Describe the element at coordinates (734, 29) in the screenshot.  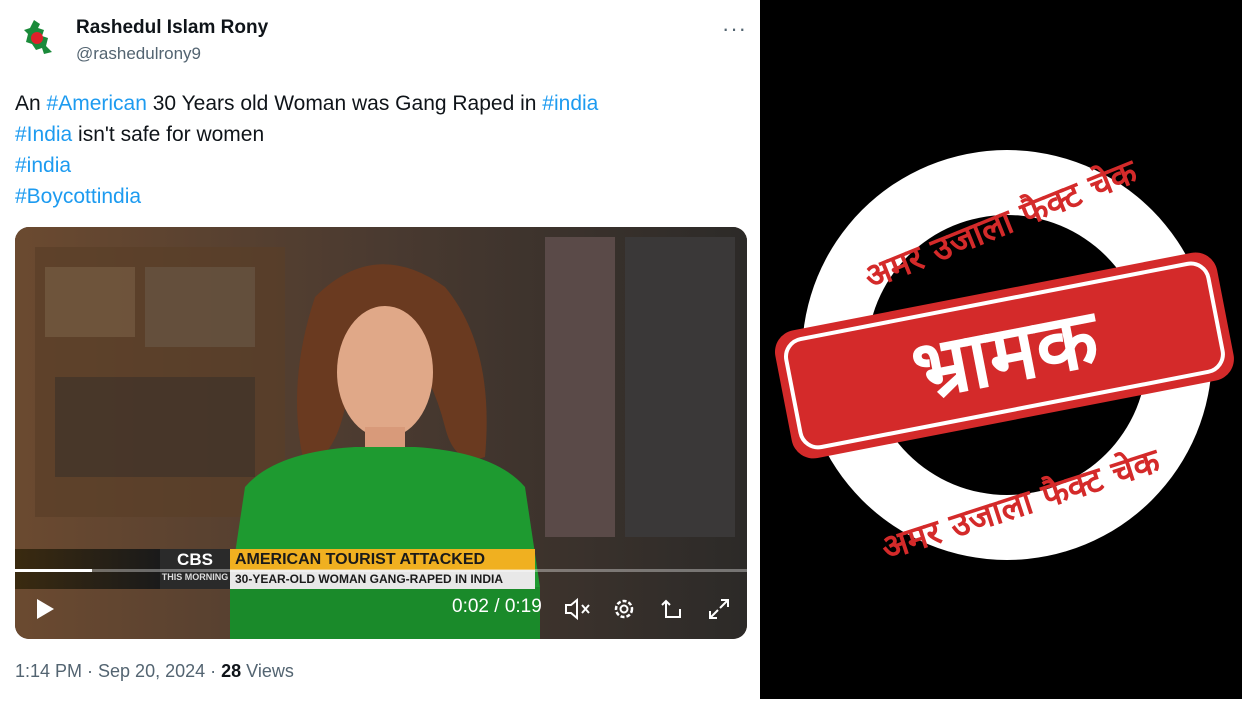
I see `more-options-icon: ···` at that location.